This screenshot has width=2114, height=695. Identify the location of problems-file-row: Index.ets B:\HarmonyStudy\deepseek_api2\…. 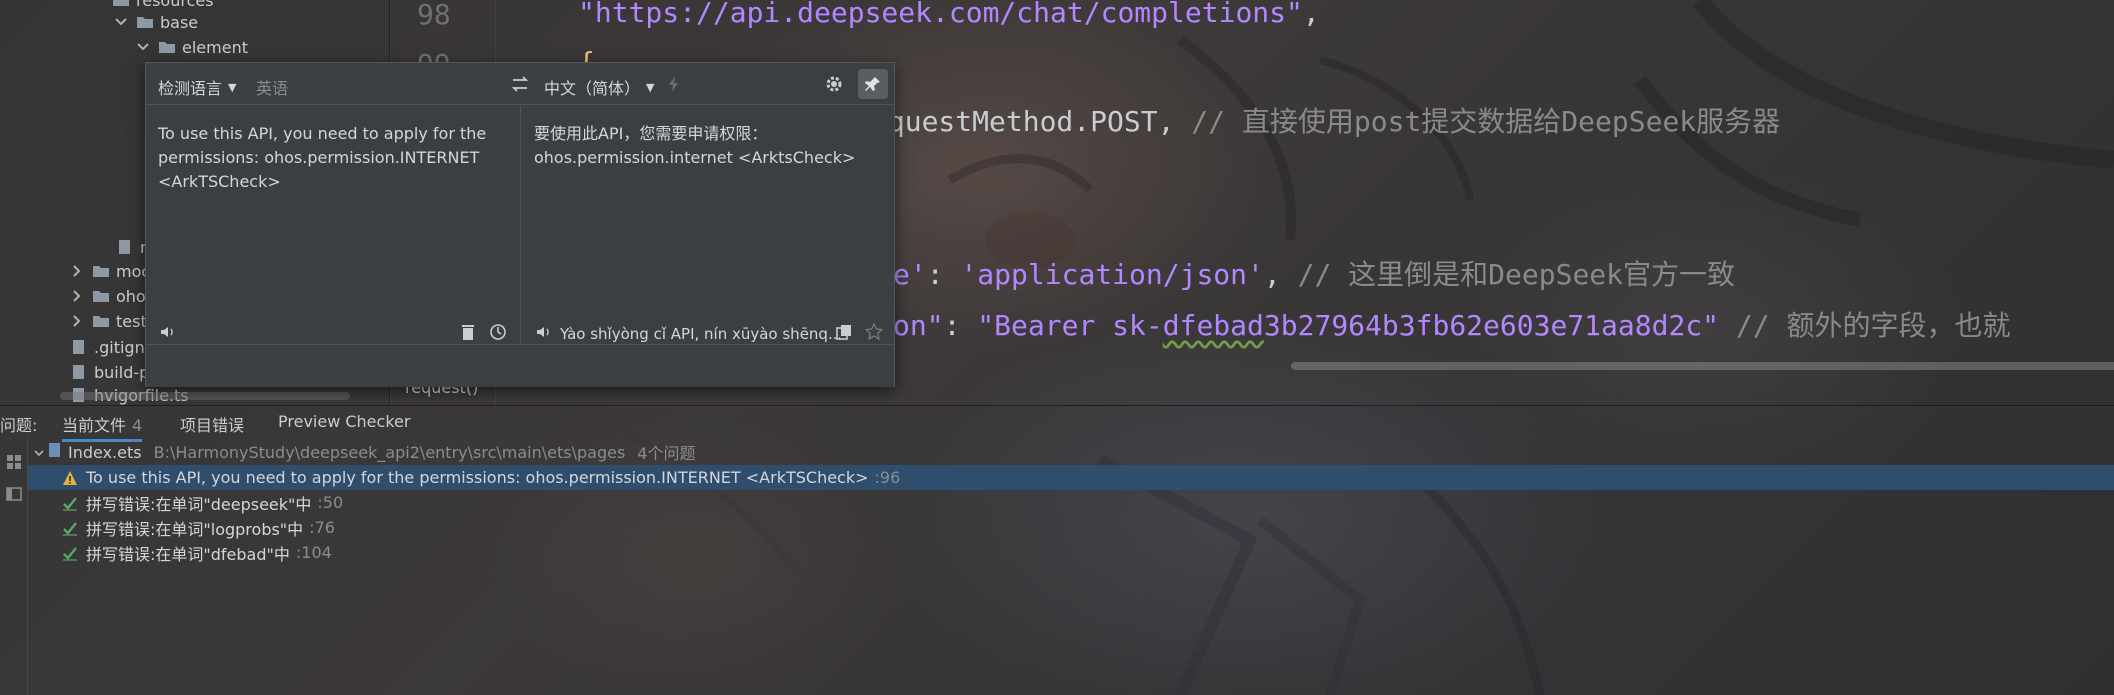
(364, 452).